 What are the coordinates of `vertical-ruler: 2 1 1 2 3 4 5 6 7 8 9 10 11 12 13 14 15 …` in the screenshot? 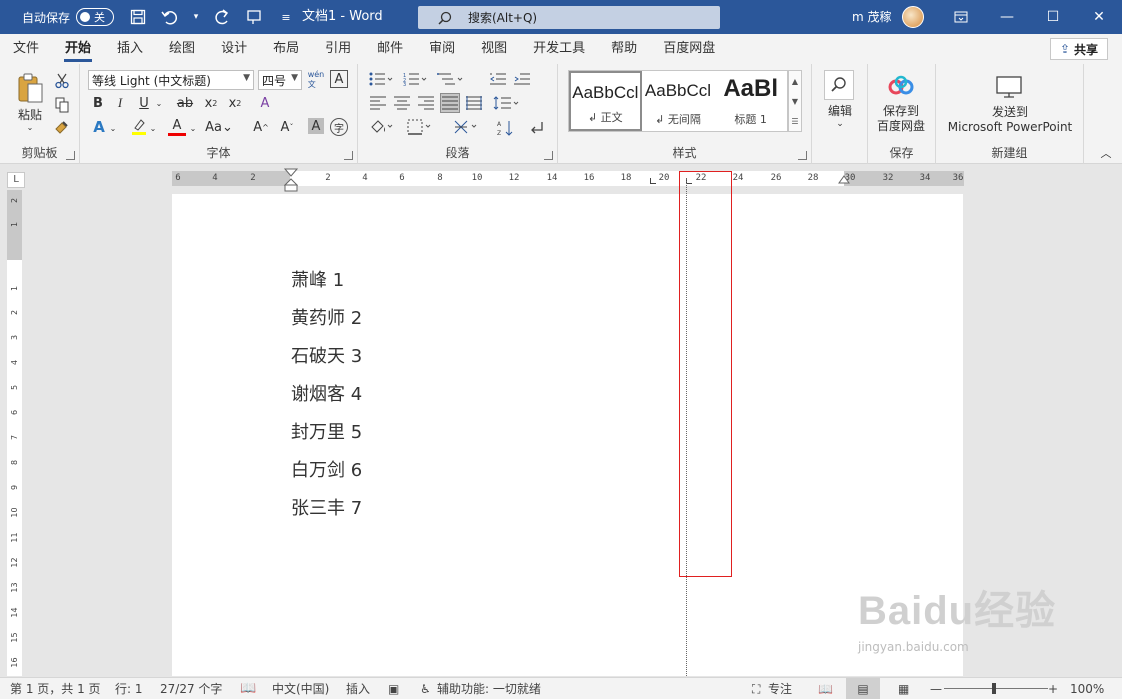 It's located at (14, 433).